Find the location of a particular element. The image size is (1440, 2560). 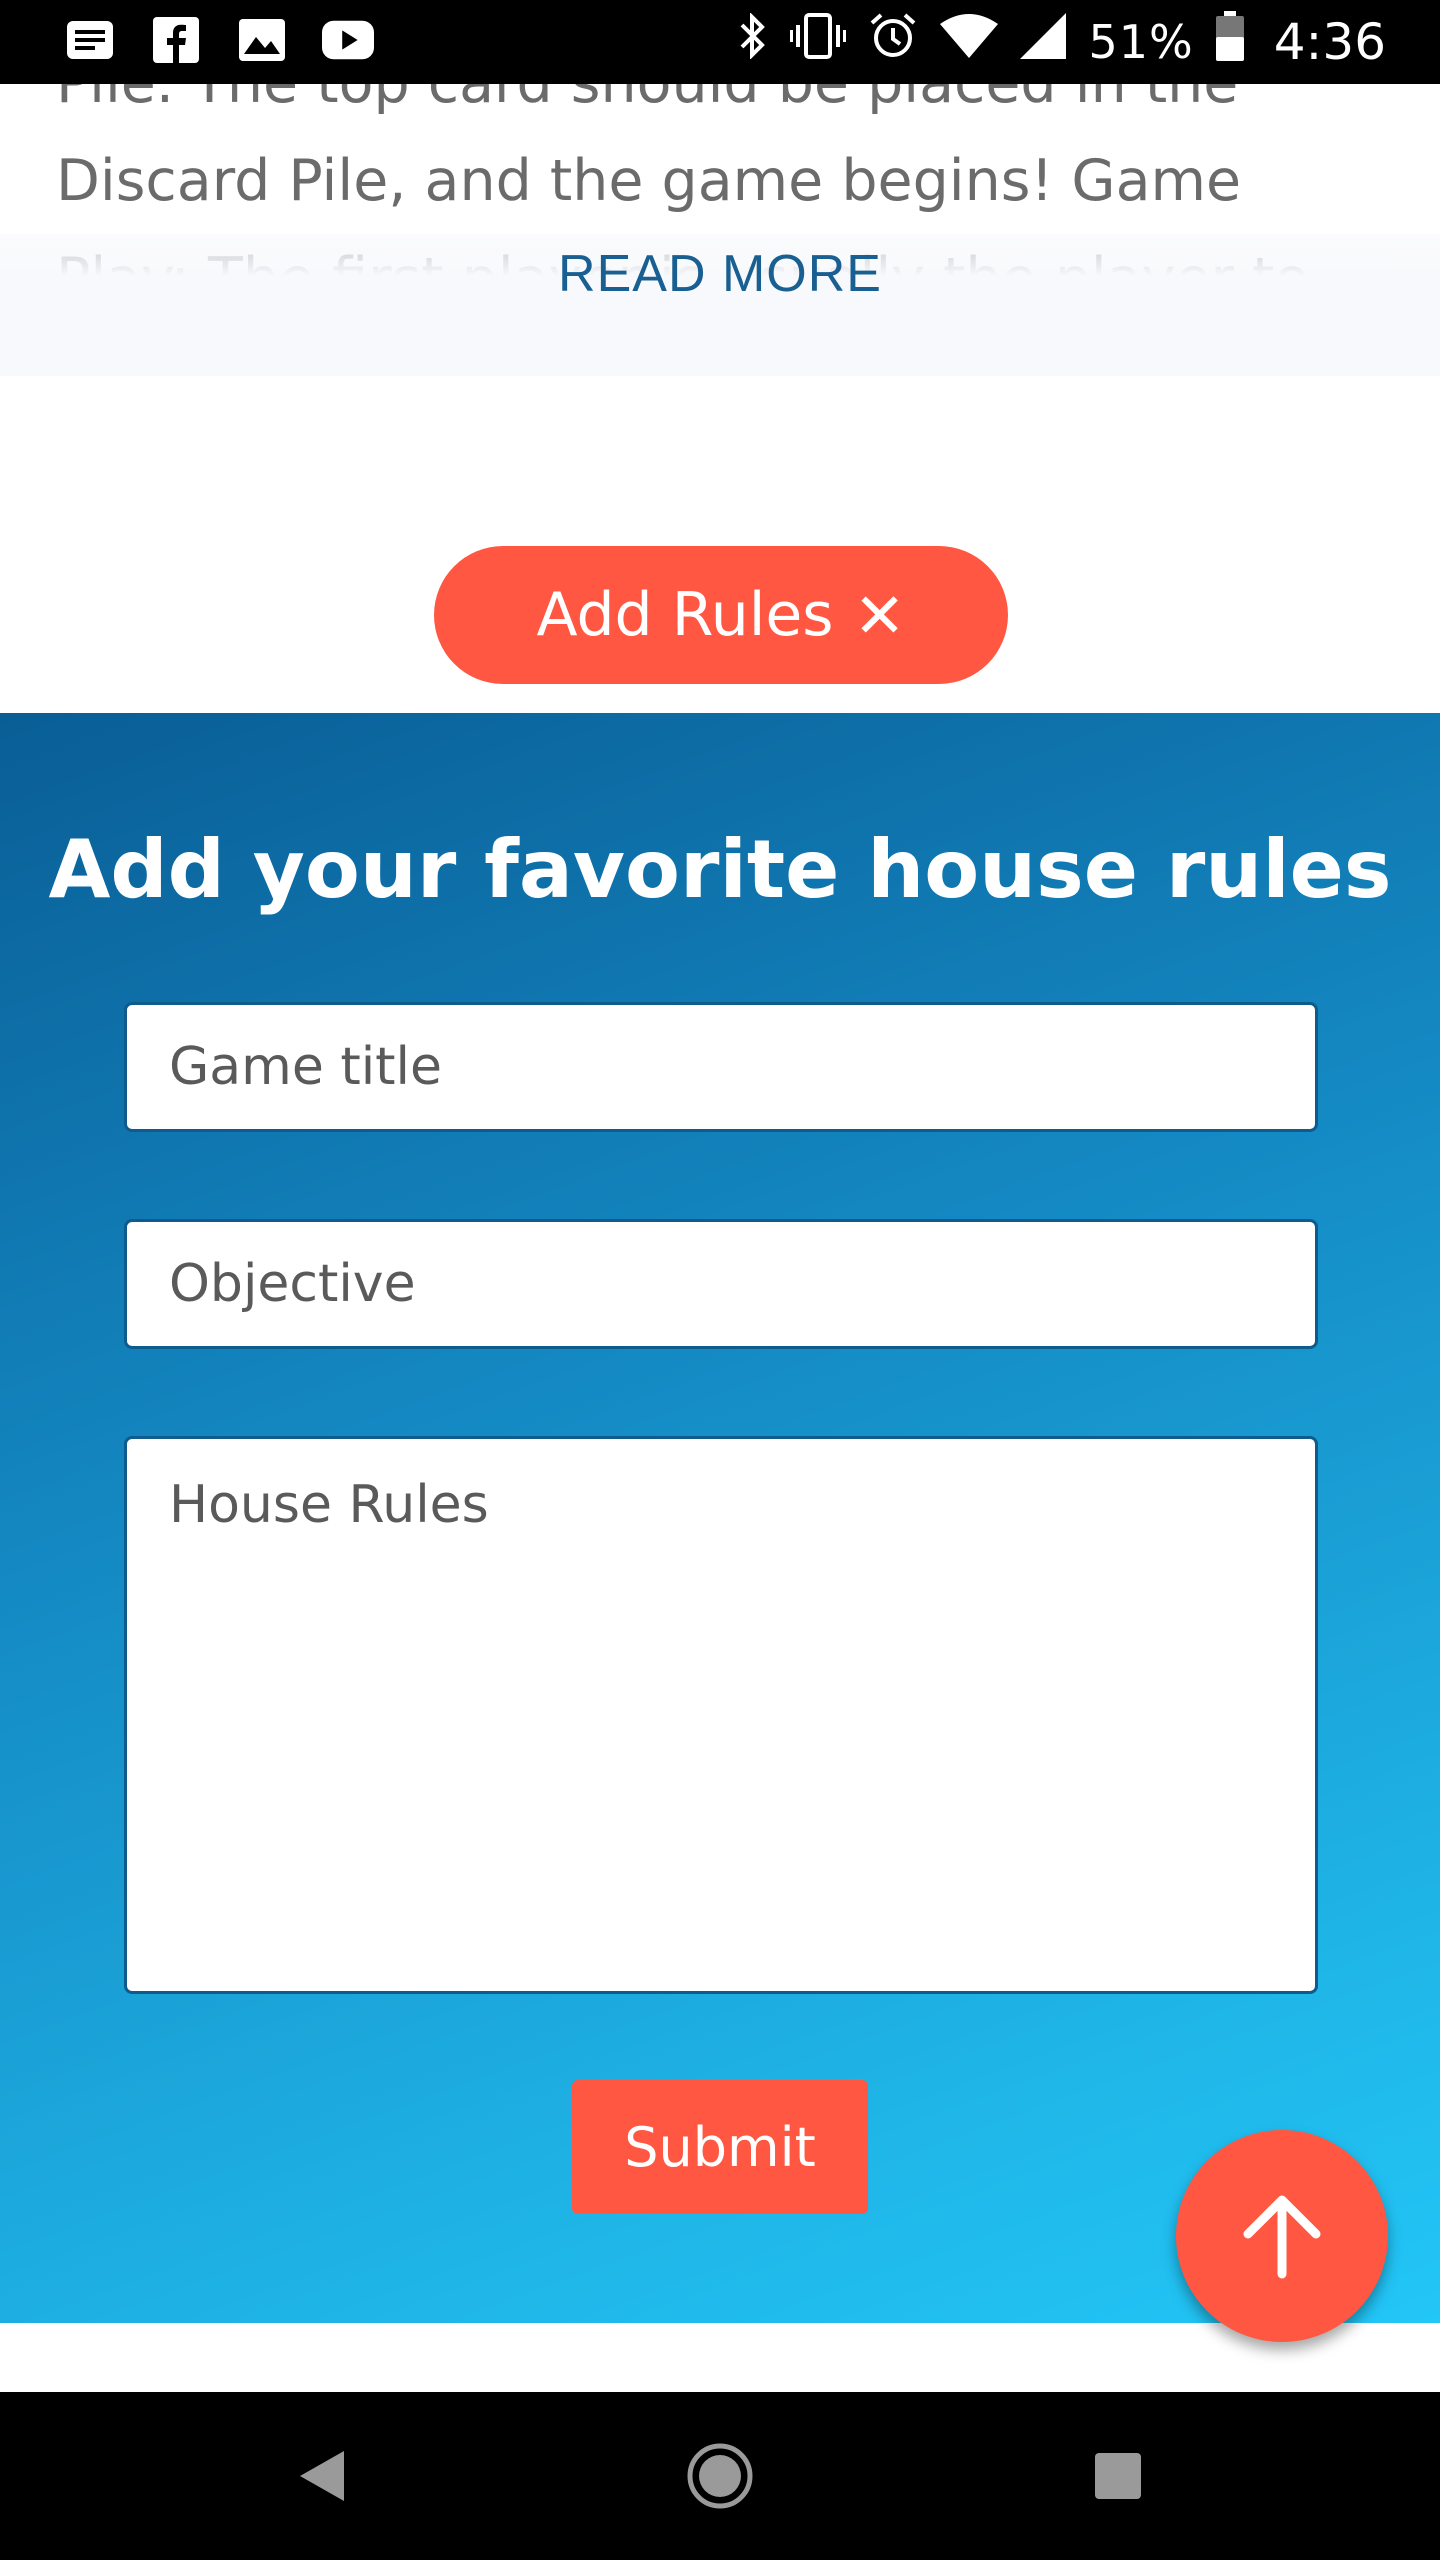

scroll-to-top-button is located at coordinates (1282, 2236).